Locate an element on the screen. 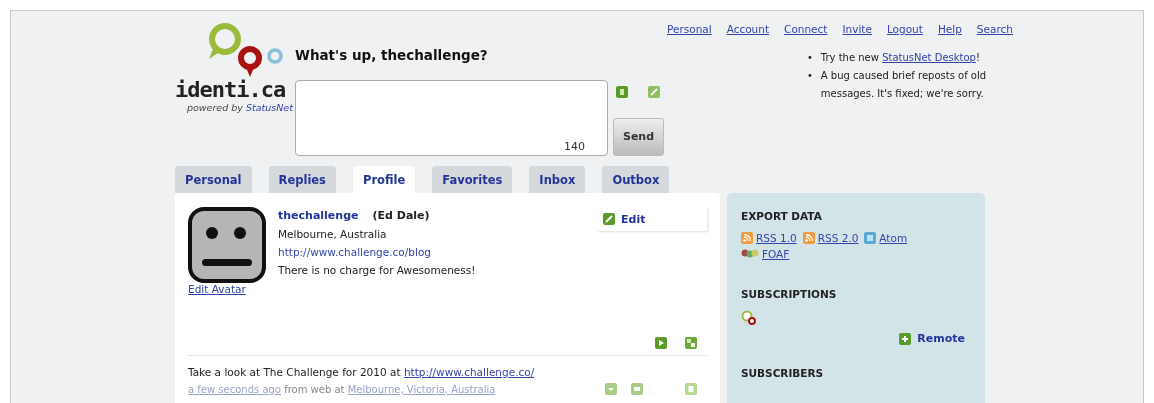 This screenshot has width=1154, height=403. reply-icon is located at coordinates (637, 389).